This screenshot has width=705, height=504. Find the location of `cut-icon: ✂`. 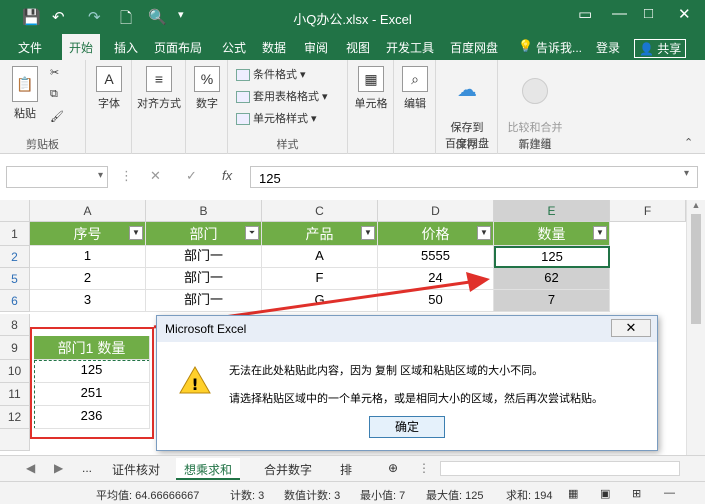

cut-icon: ✂ is located at coordinates (54, 72).